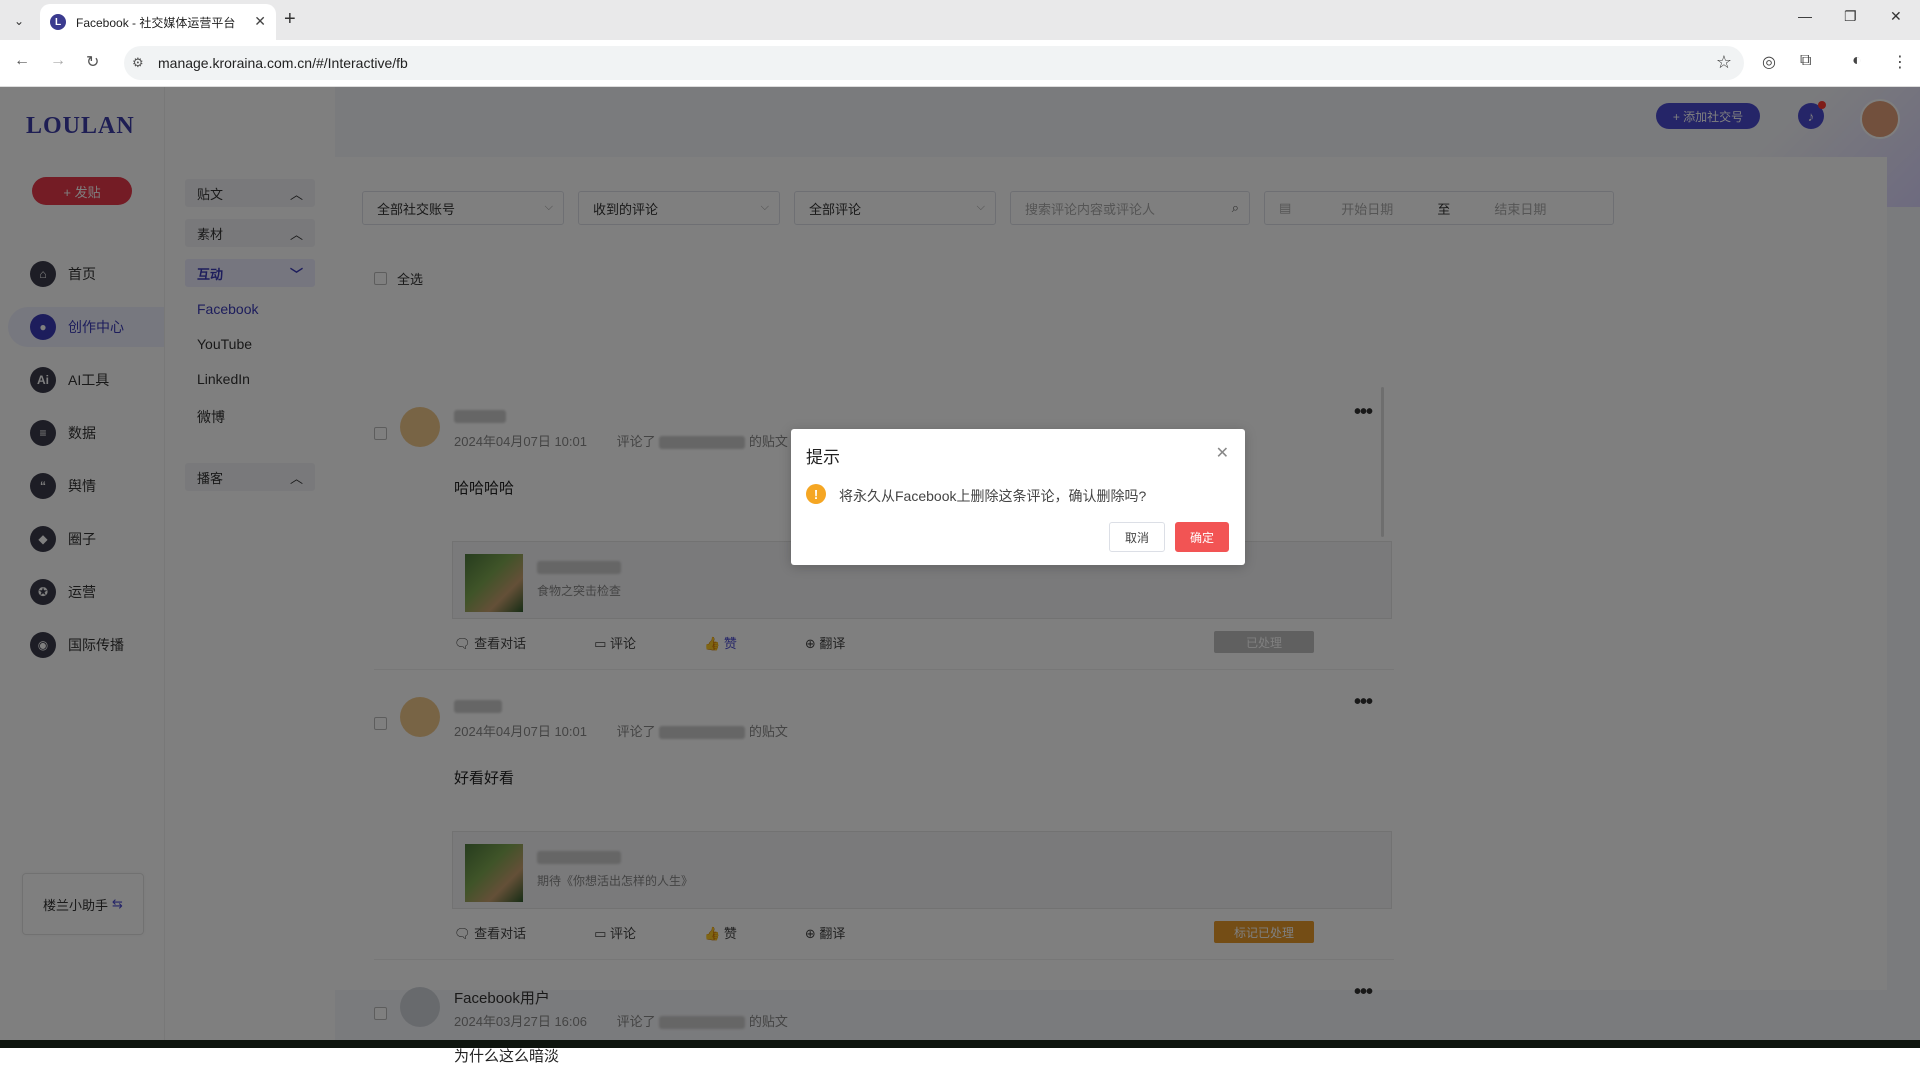  What do you see at coordinates (960, 20) in the screenshot?
I see `browser-tabbar: ⌄ L Facebook - 社交媒体运营平台 ✕ + — ❐ ✕` at bounding box center [960, 20].